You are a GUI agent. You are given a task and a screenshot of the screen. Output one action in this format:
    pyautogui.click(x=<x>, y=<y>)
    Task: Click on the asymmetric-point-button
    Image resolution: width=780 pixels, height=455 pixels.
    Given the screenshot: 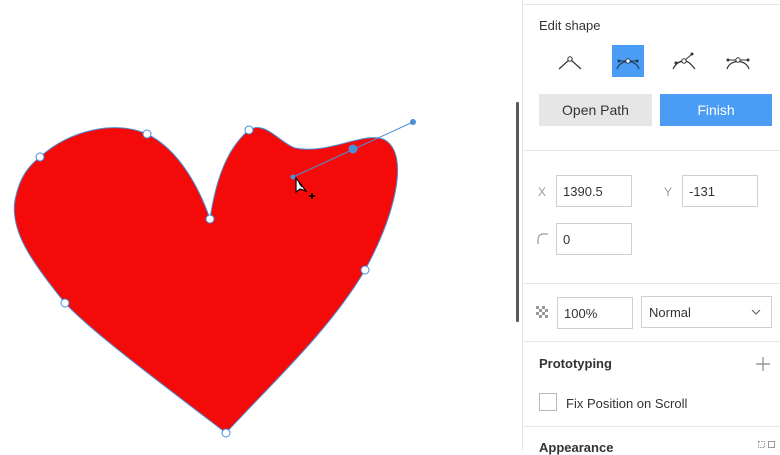 What is the action you would take?
    pyautogui.click(x=738, y=61)
    